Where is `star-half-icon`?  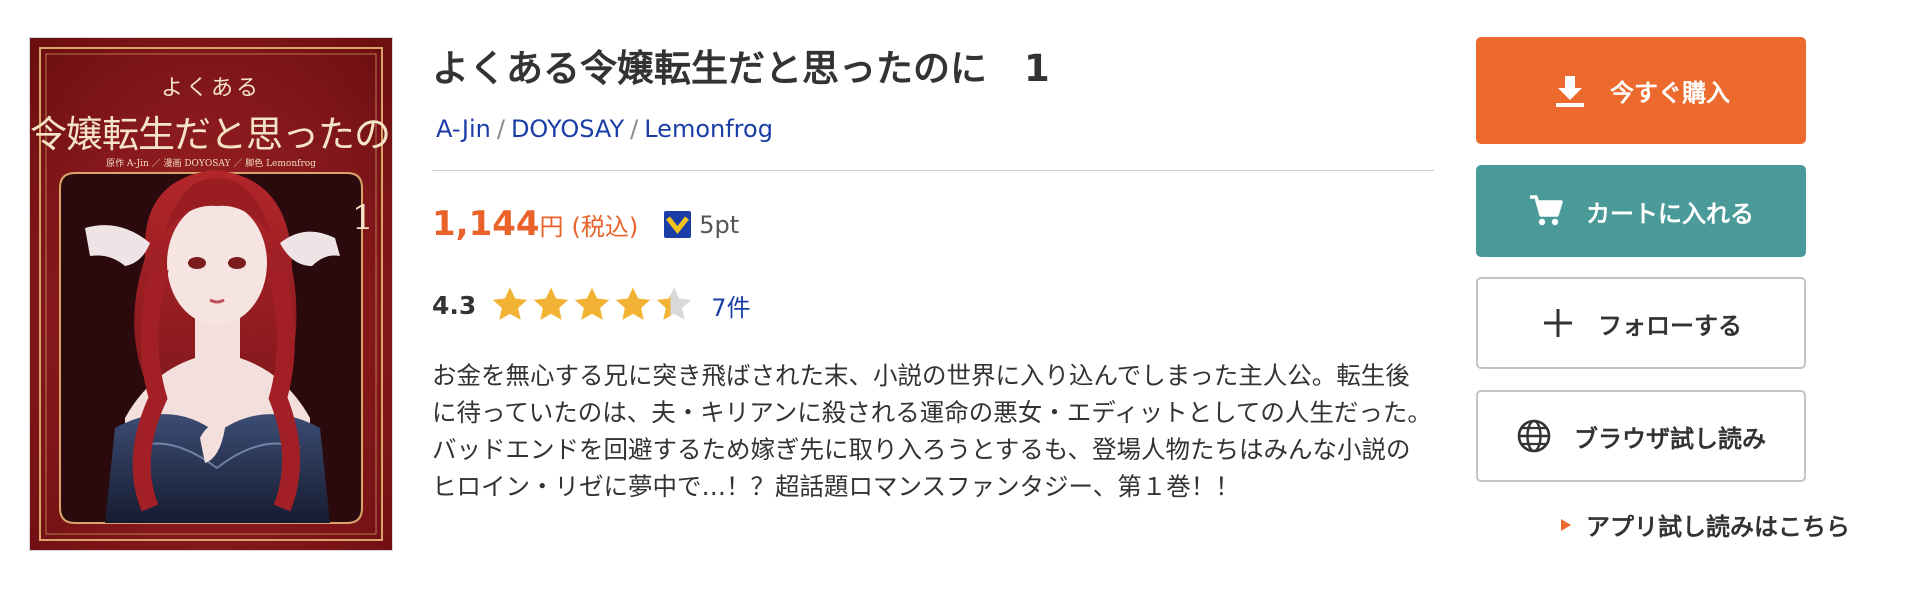
star-half-icon is located at coordinates (674, 303).